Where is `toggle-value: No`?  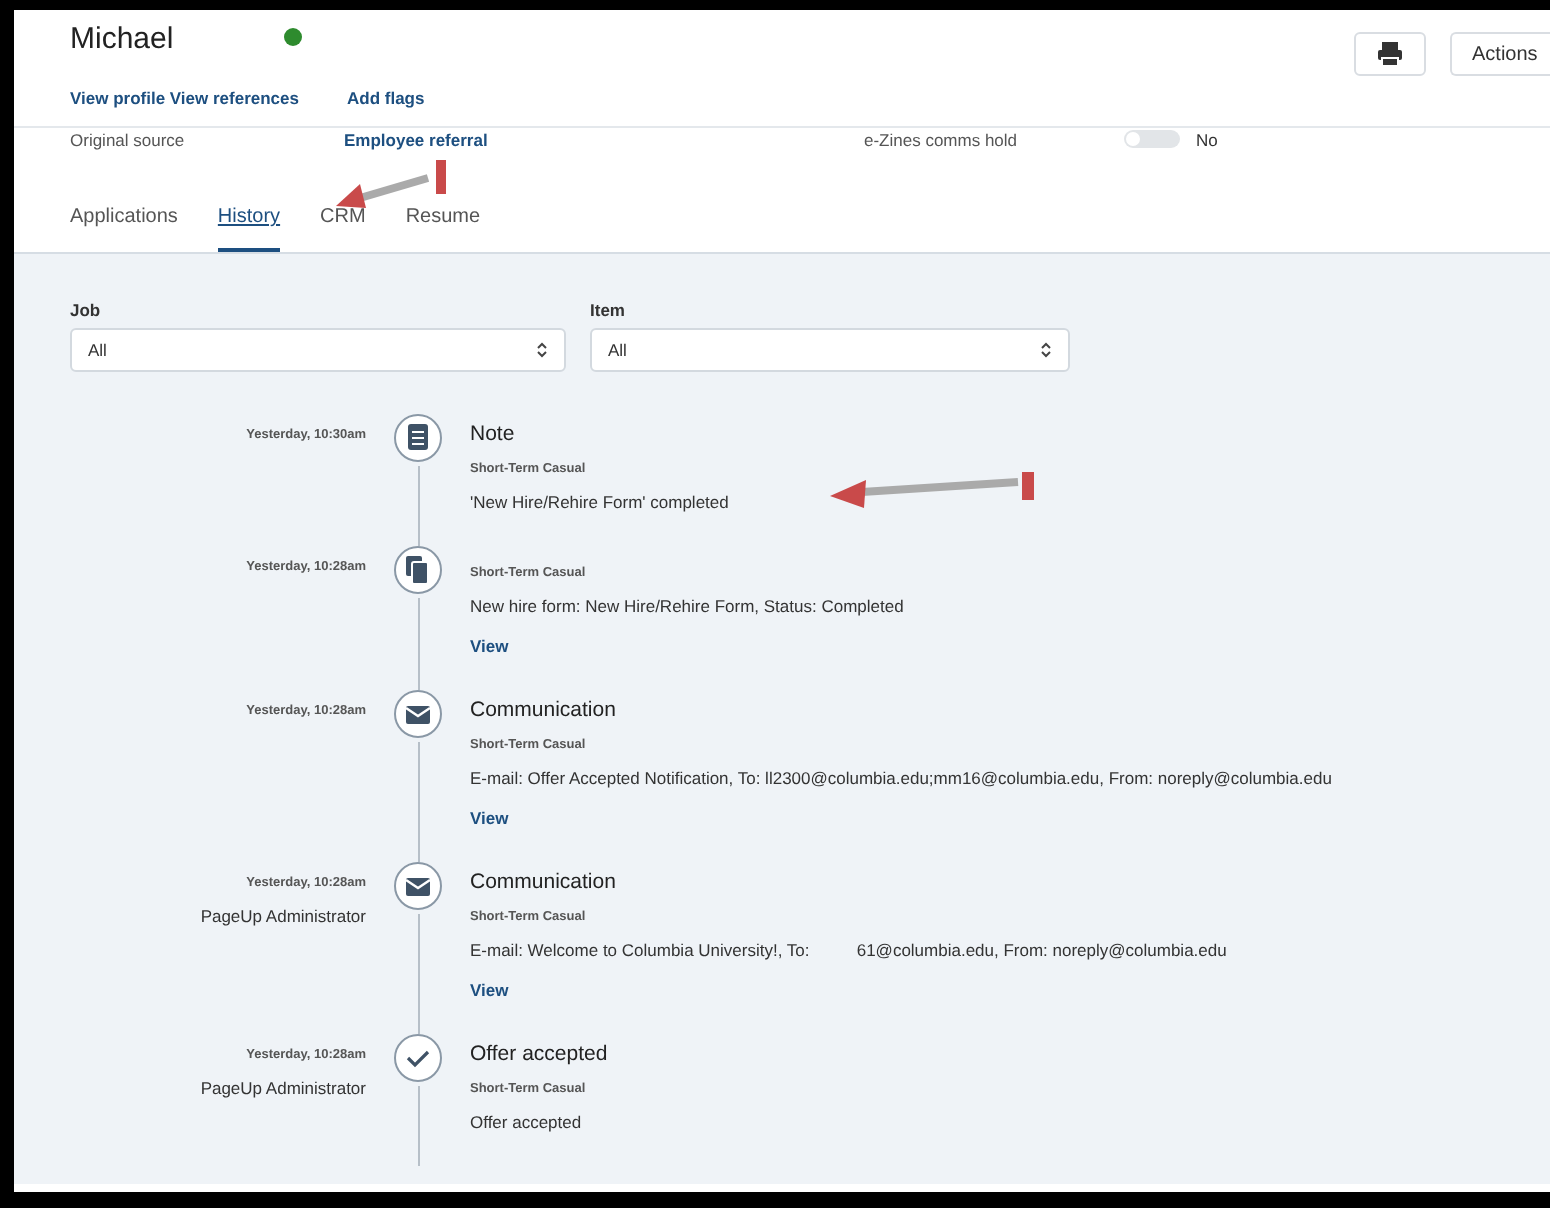
toggle-value: No is located at coordinates (1207, 139).